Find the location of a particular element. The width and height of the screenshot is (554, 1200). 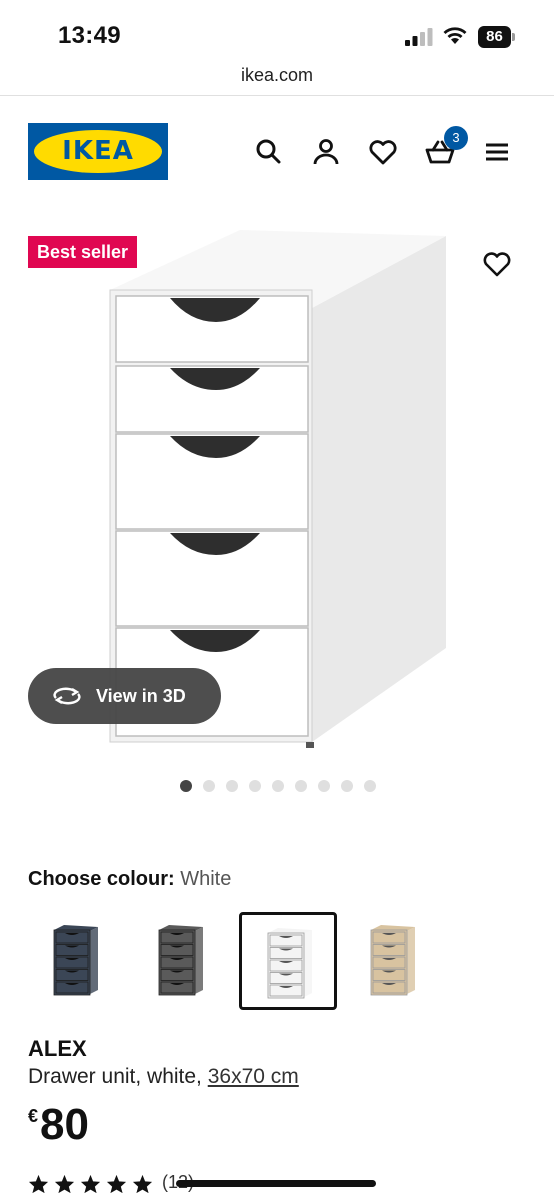

search-icon is located at coordinates (269, 152).